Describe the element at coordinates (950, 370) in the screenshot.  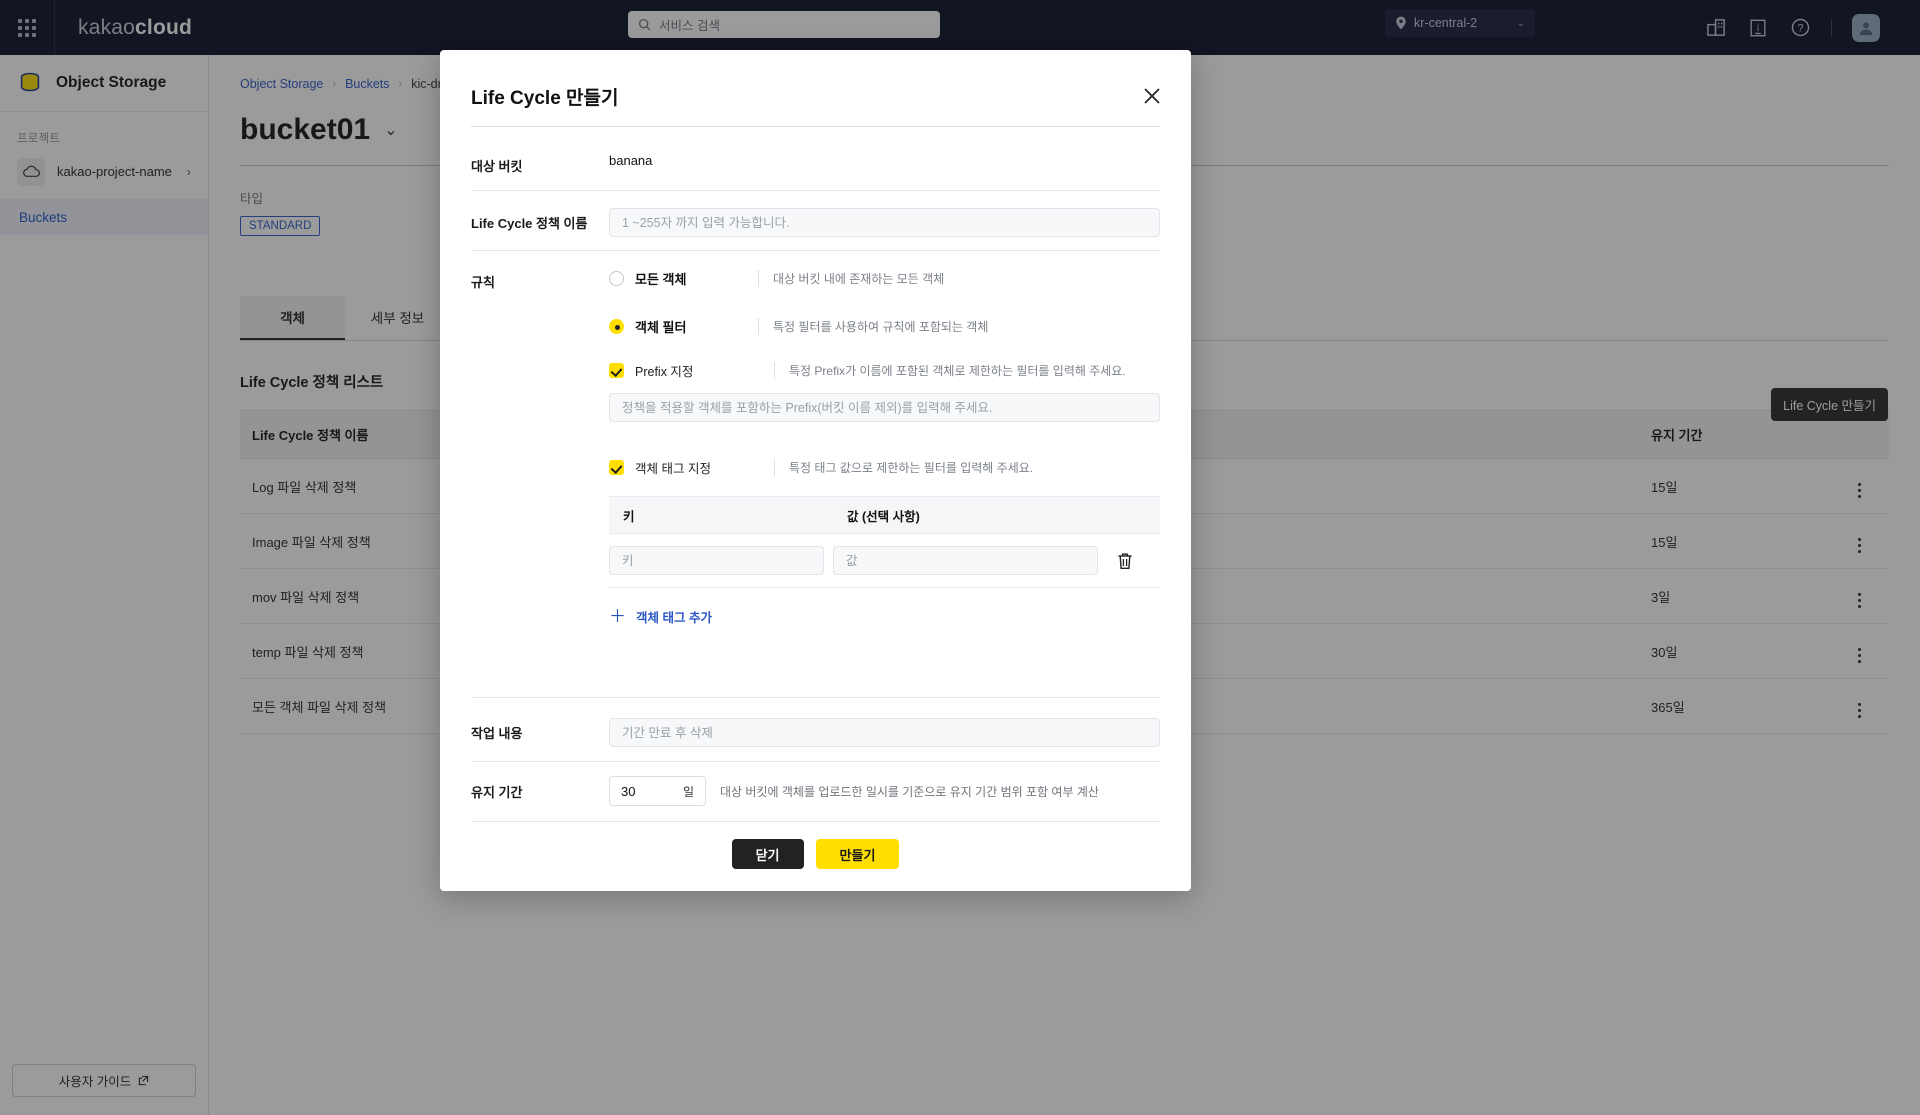
I see `checkbox-description: 특정 Prefix가 이름에 포함된 객체로 제한하는 필터를 입력해 주세요.` at that location.